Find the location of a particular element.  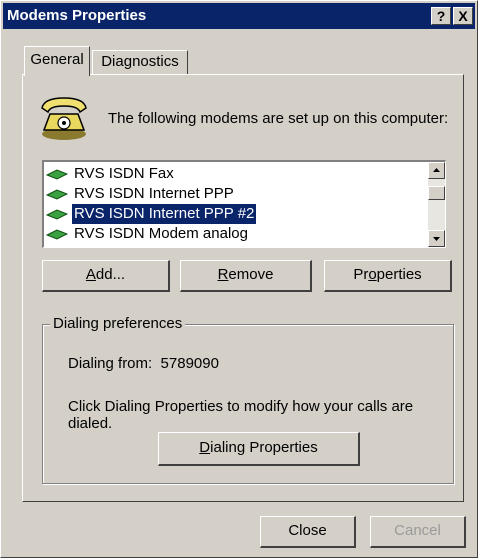

properties-button: Properties is located at coordinates (388, 276).